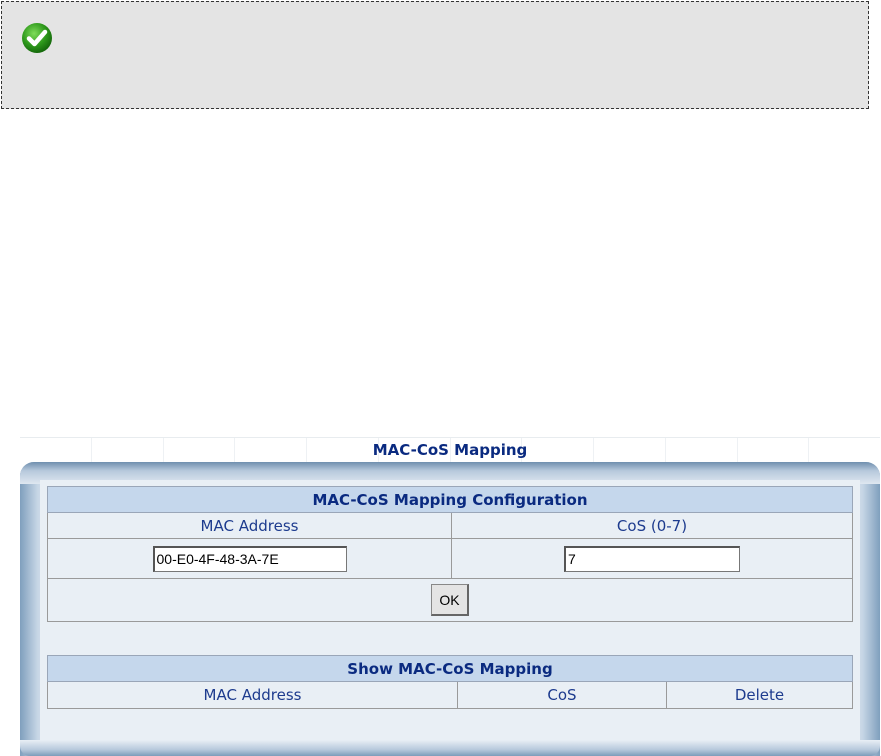  What do you see at coordinates (652, 525) in the screenshot?
I see `config-col-cos: CoS (0-7)` at bounding box center [652, 525].